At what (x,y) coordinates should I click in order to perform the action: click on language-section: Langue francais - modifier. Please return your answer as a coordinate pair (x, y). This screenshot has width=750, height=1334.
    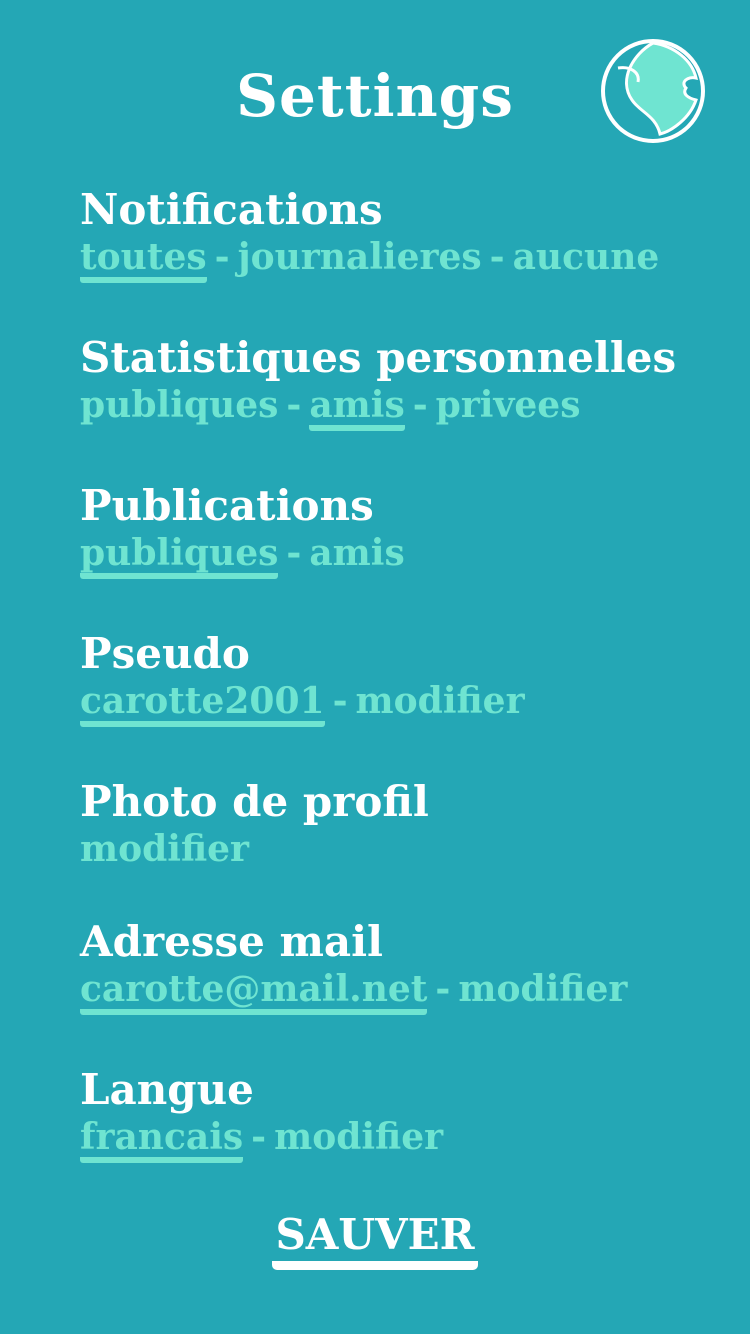
    Looking at the image, I should click on (261, 1114).